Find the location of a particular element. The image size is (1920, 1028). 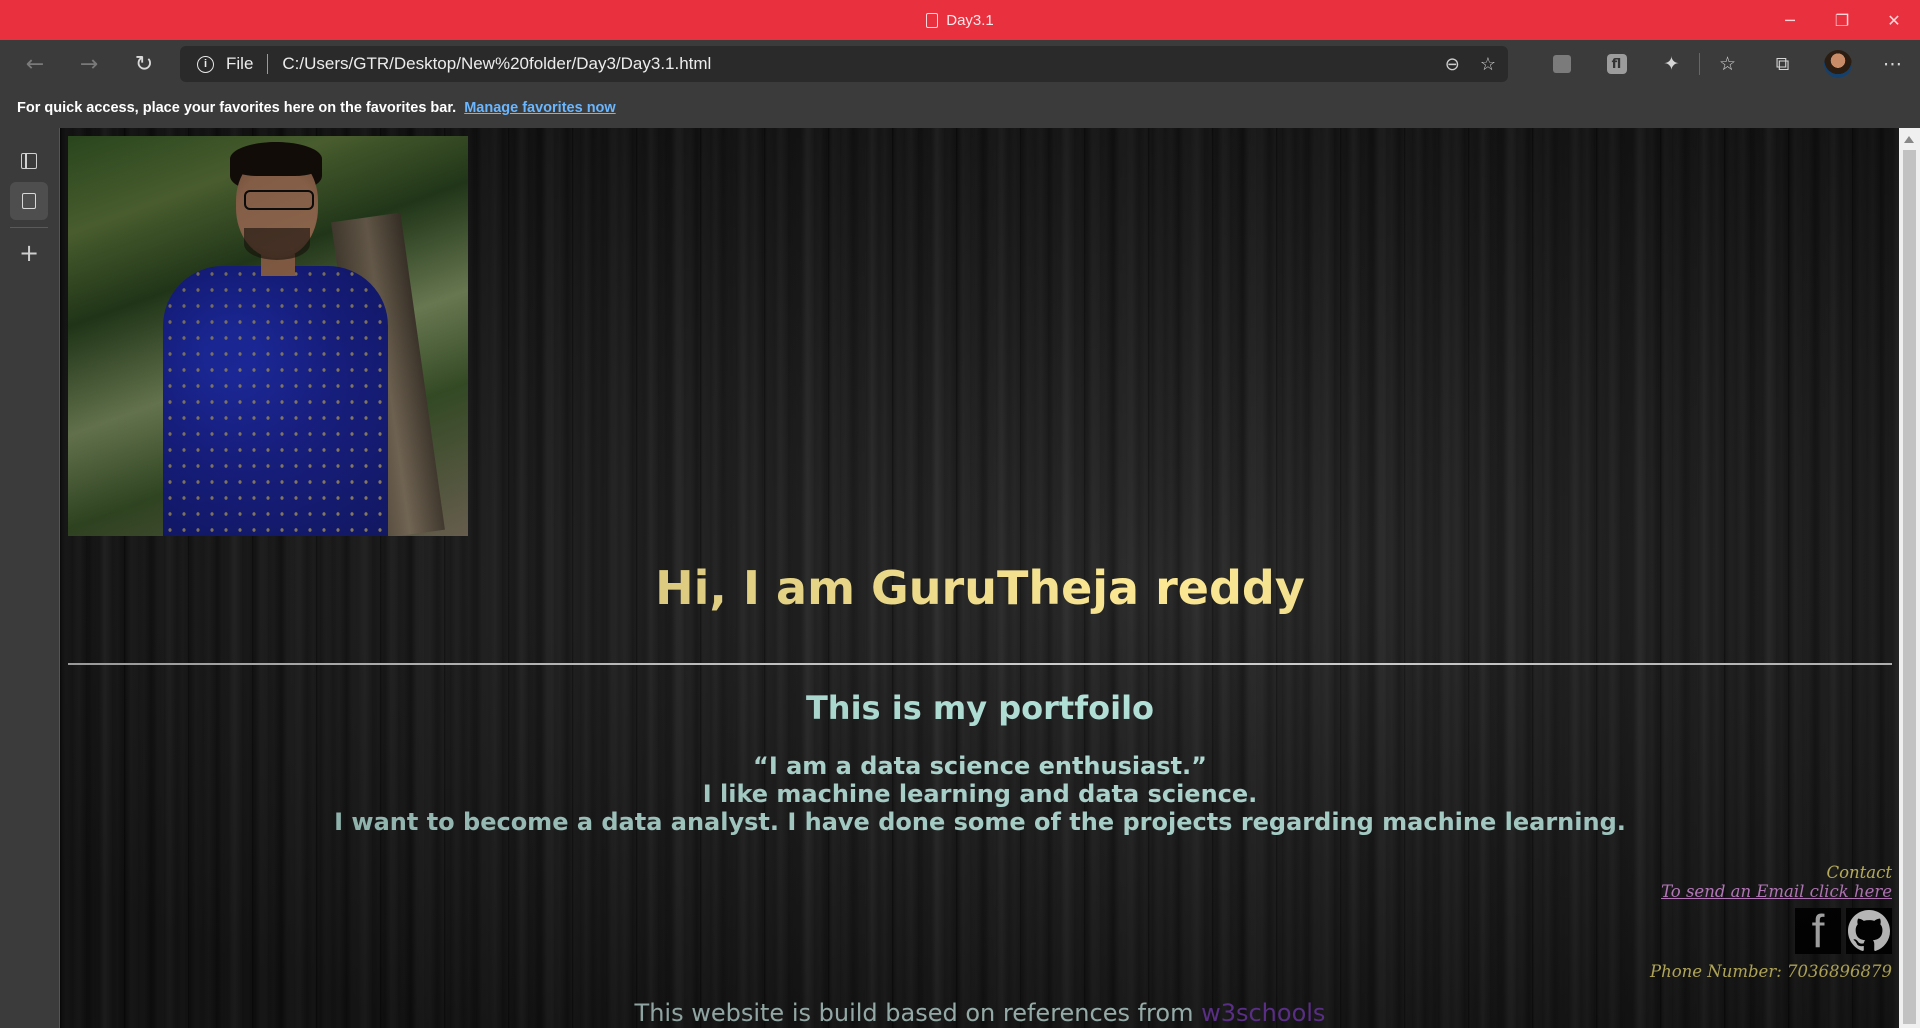

profile-avatar is located at coordinates (1837, 64).